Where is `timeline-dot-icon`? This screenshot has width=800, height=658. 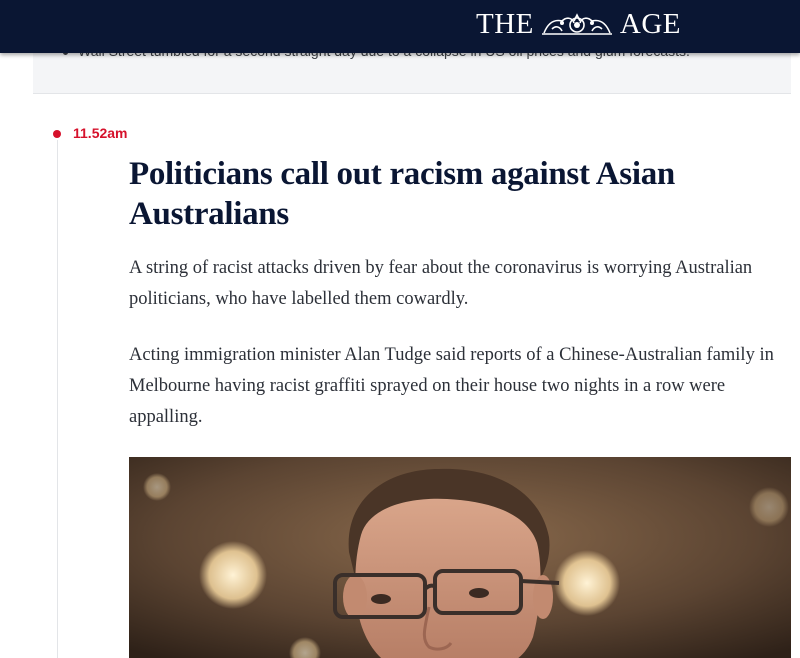 timeline-dot-icon is located at coordinates (57, 134).